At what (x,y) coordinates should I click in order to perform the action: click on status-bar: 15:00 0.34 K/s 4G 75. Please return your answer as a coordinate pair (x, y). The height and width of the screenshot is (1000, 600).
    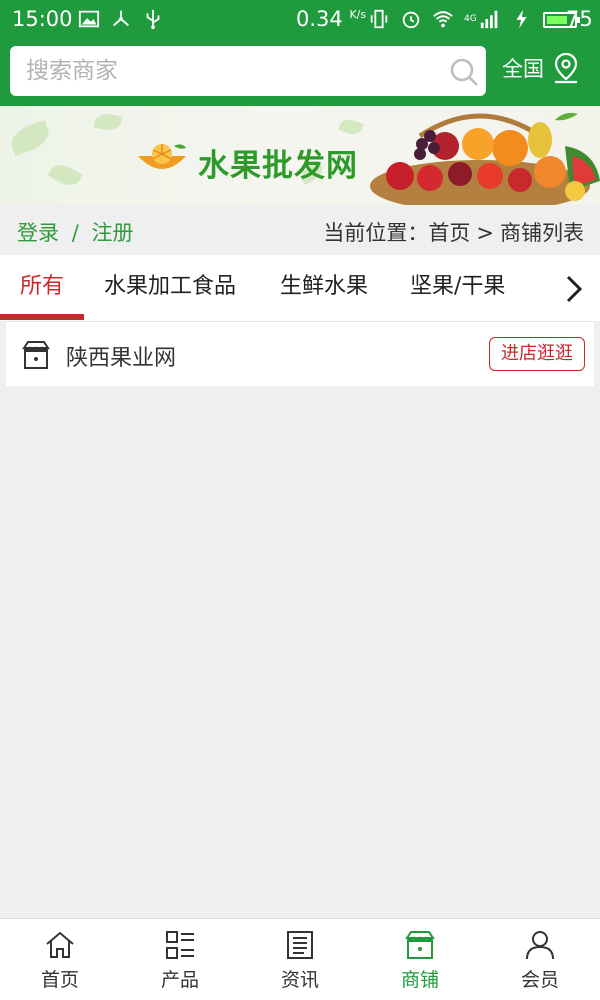
    Looking at the image, I should click on (300, 20).